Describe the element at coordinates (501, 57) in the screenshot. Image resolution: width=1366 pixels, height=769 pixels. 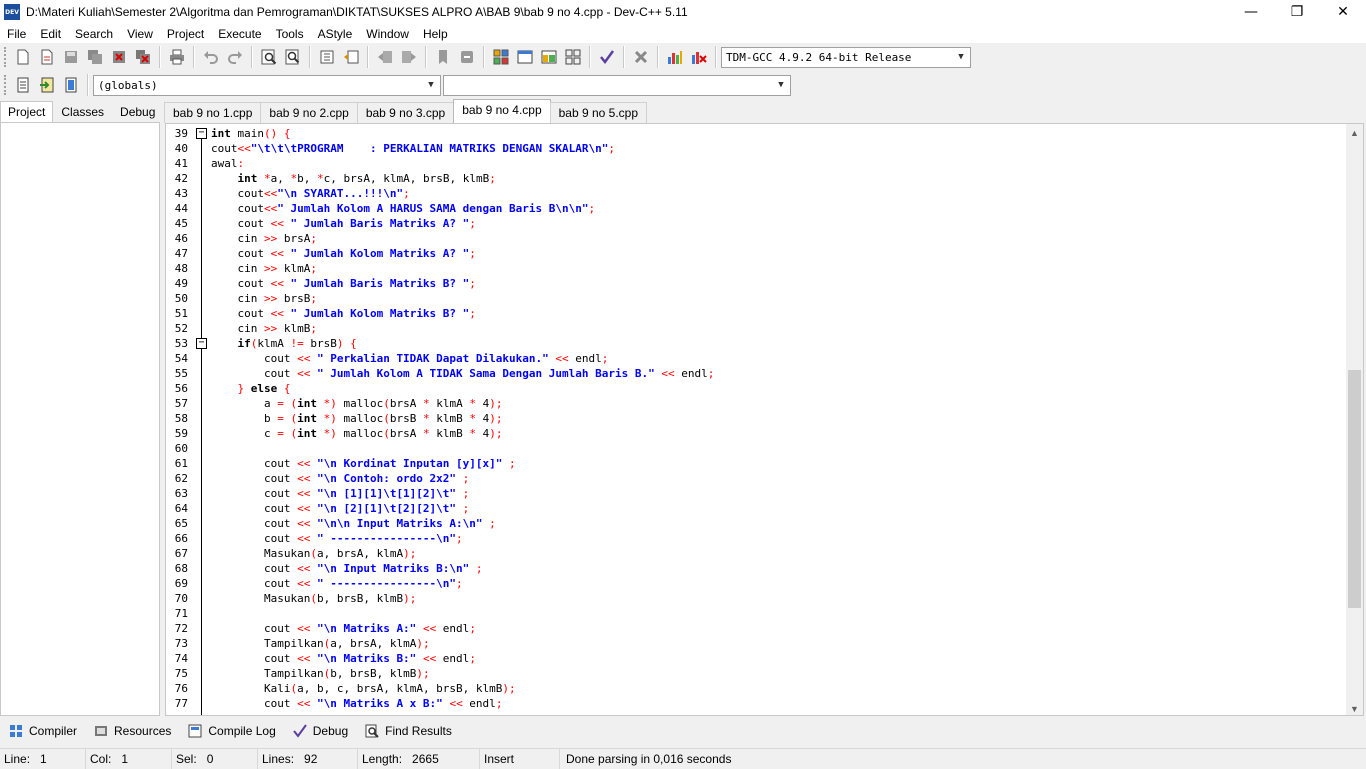
I see `project-view-icon` at that location.